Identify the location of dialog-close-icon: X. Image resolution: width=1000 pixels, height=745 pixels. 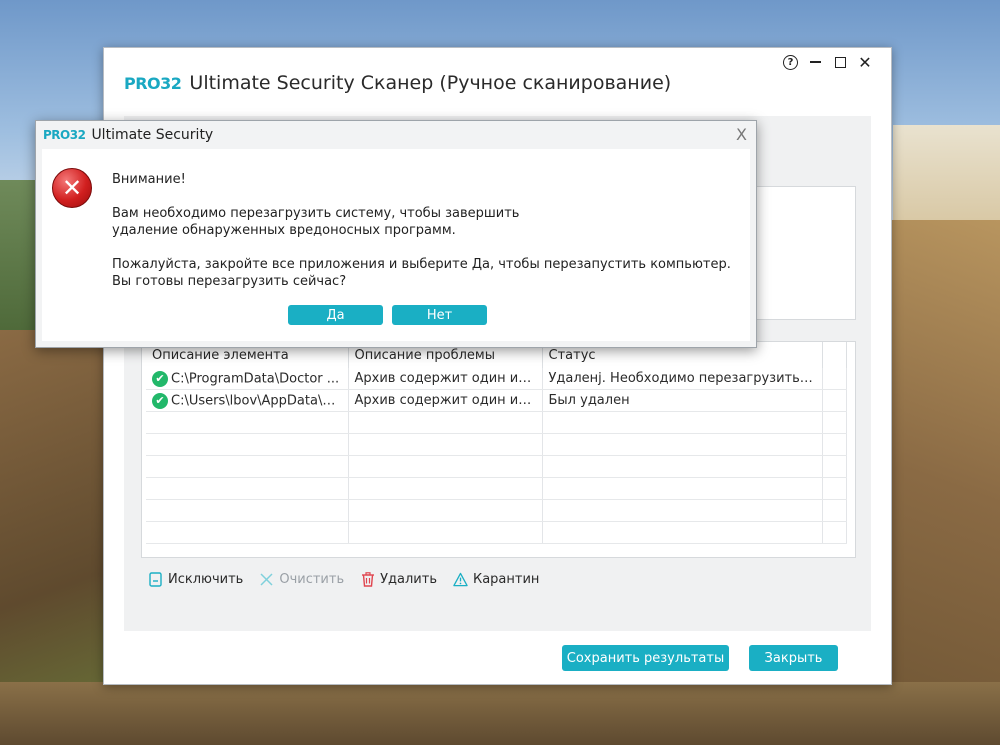
(741, 134).